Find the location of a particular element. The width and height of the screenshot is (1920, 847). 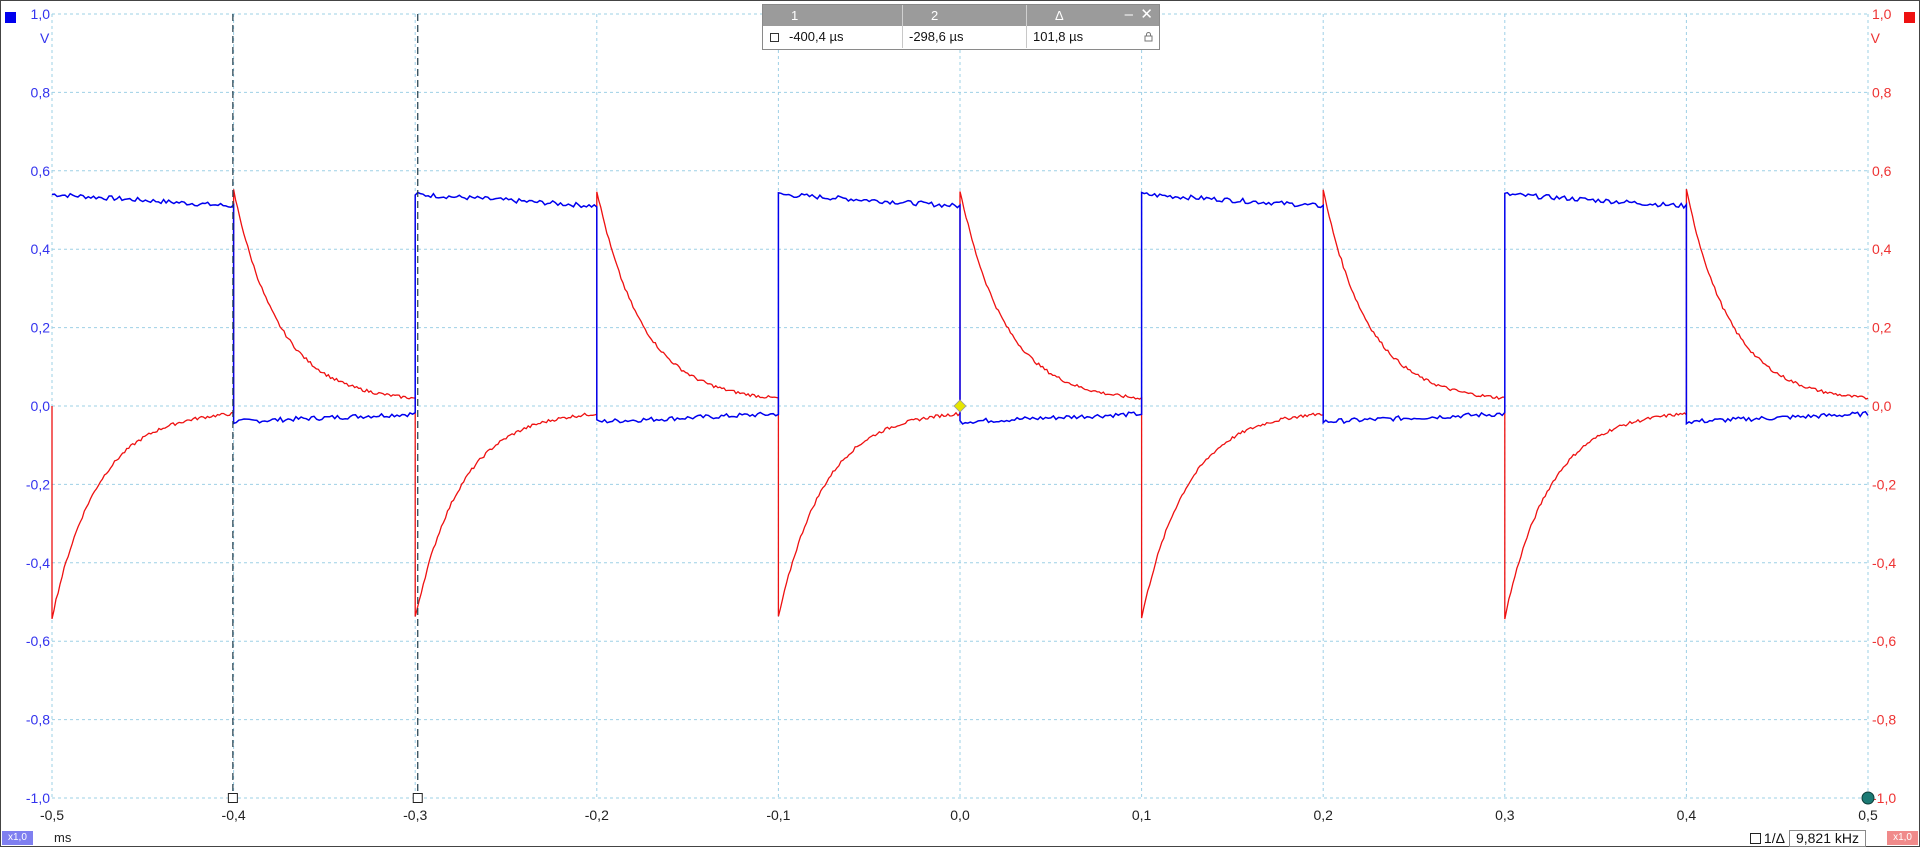

minimize-button: ‒ is located at coordinates (1129, 14).